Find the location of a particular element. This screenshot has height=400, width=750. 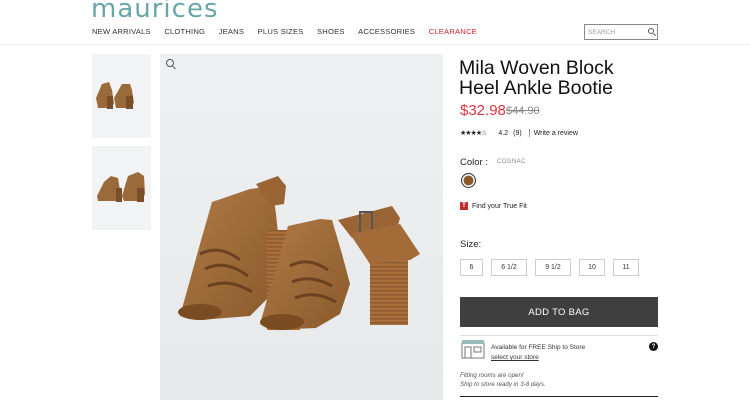

header-divider is located at coordinates (375, 44).